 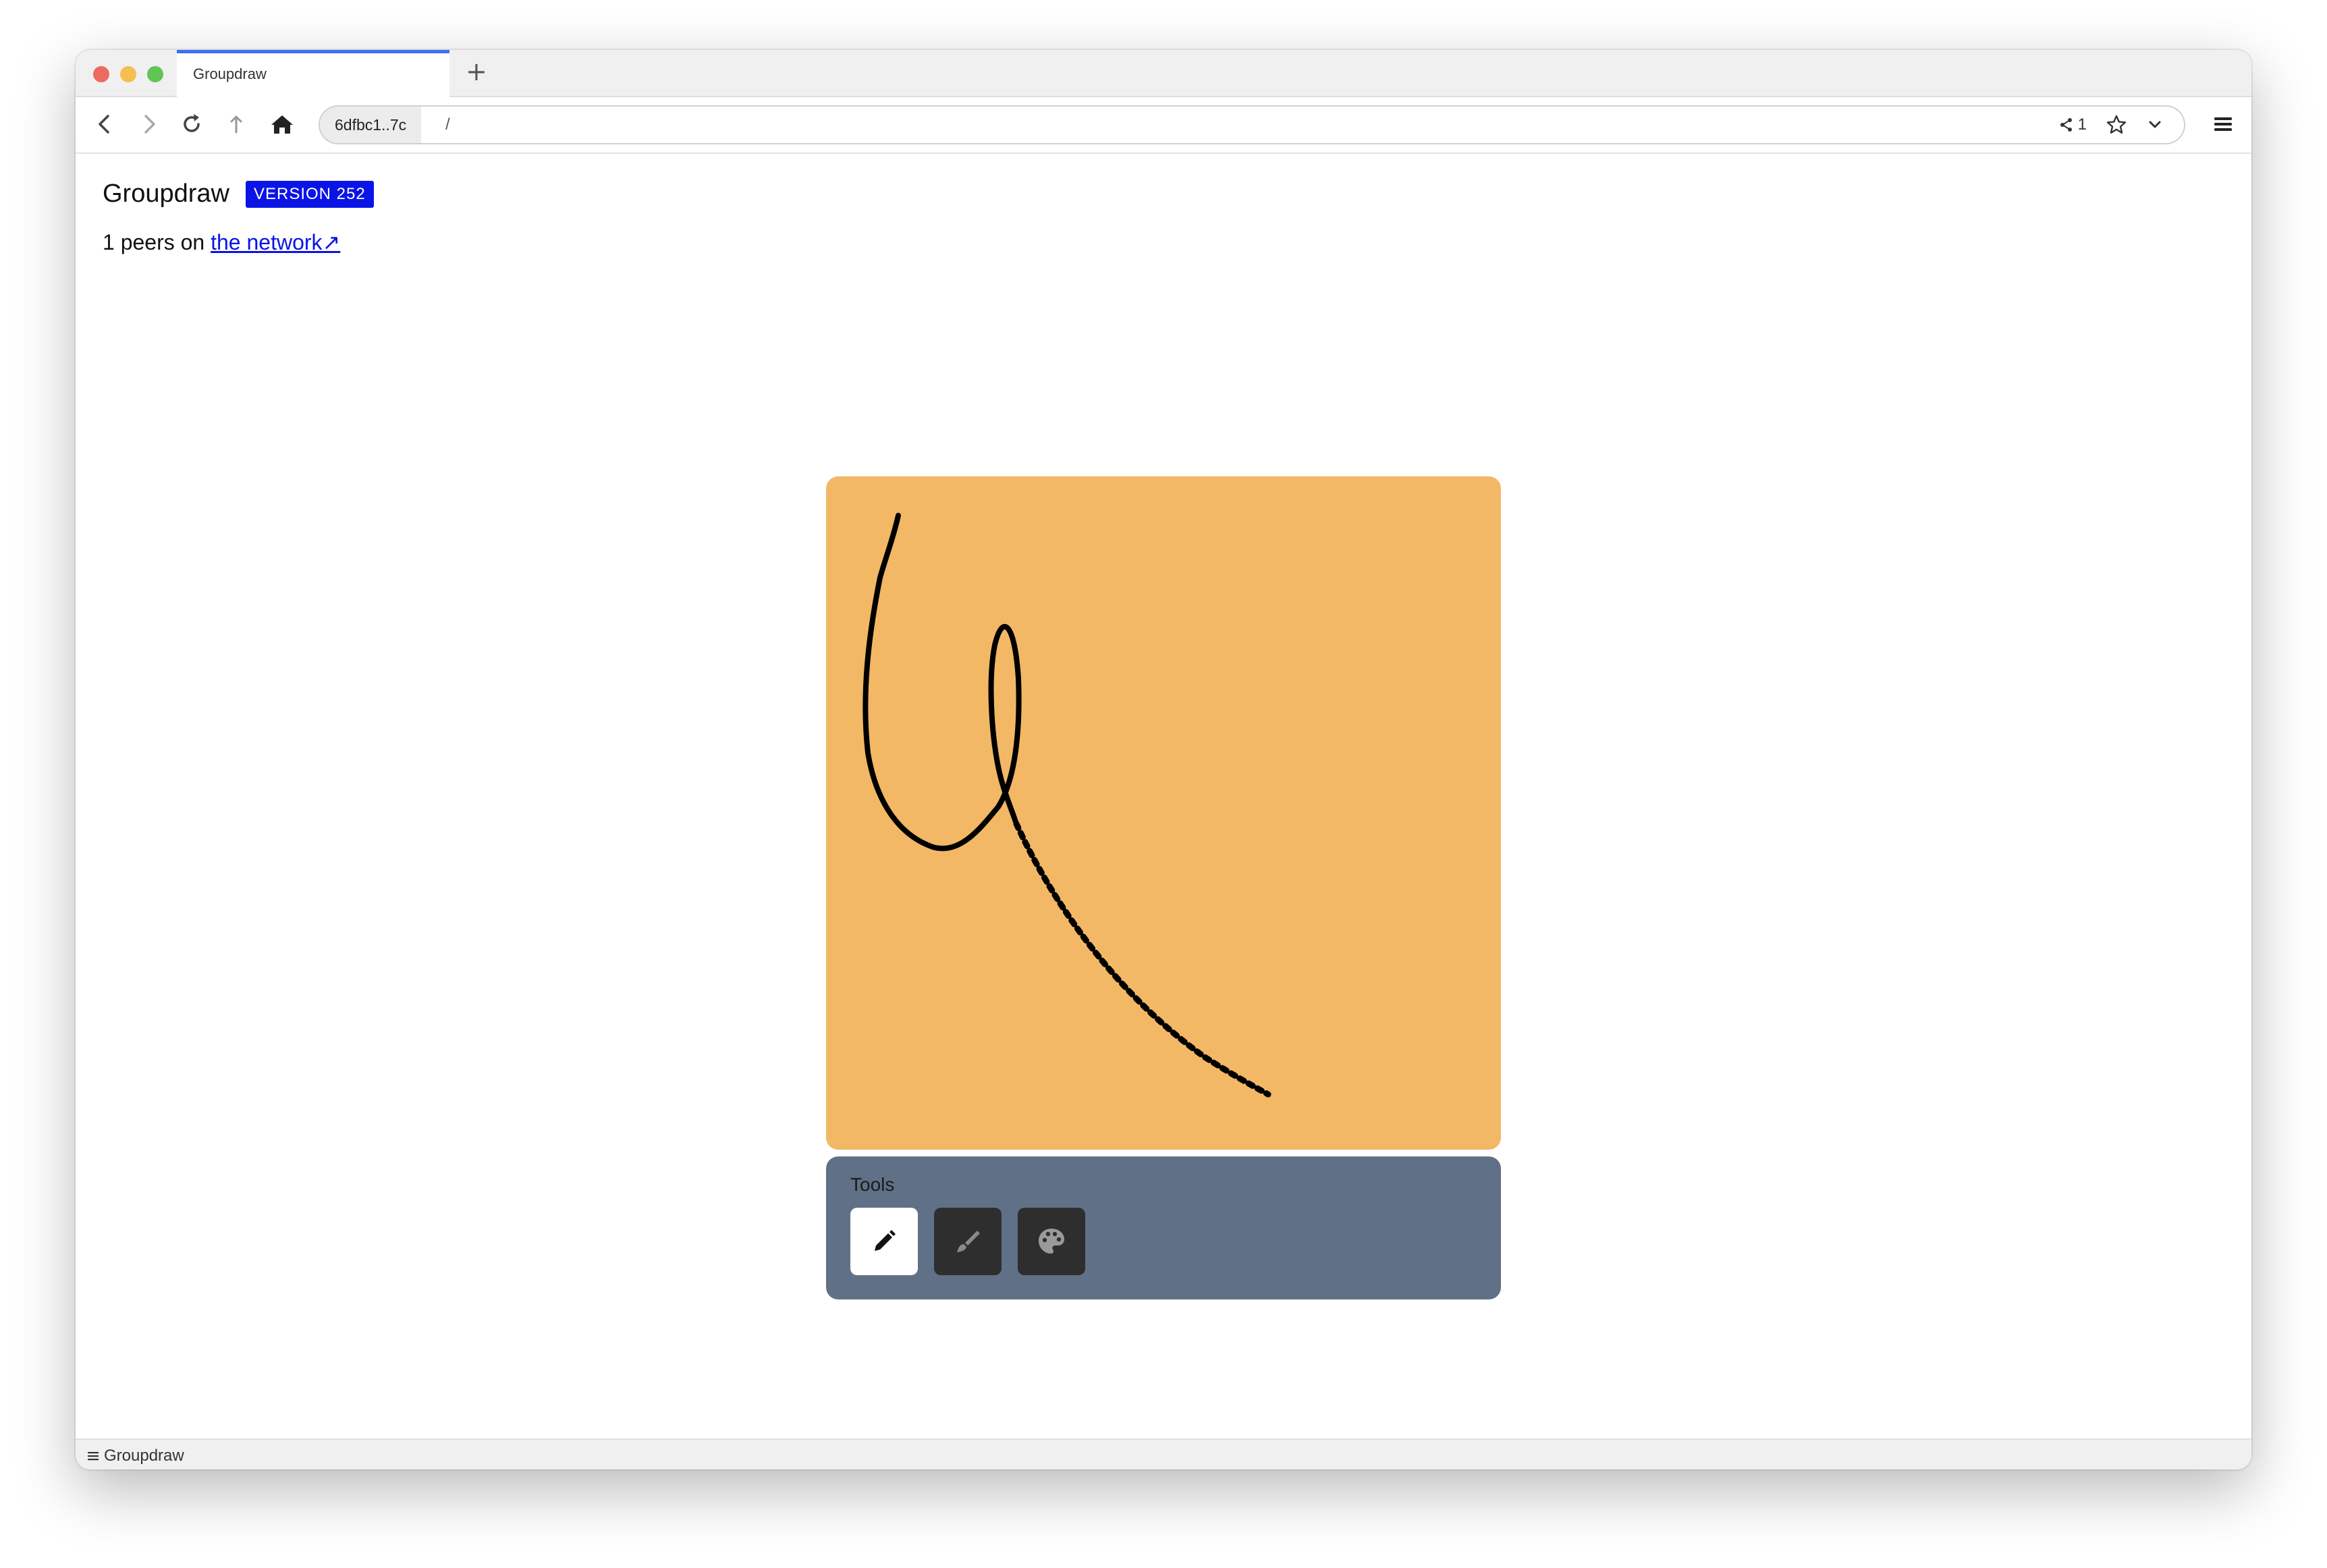 I want to click on share-icon, so click(x=2066, y=125).